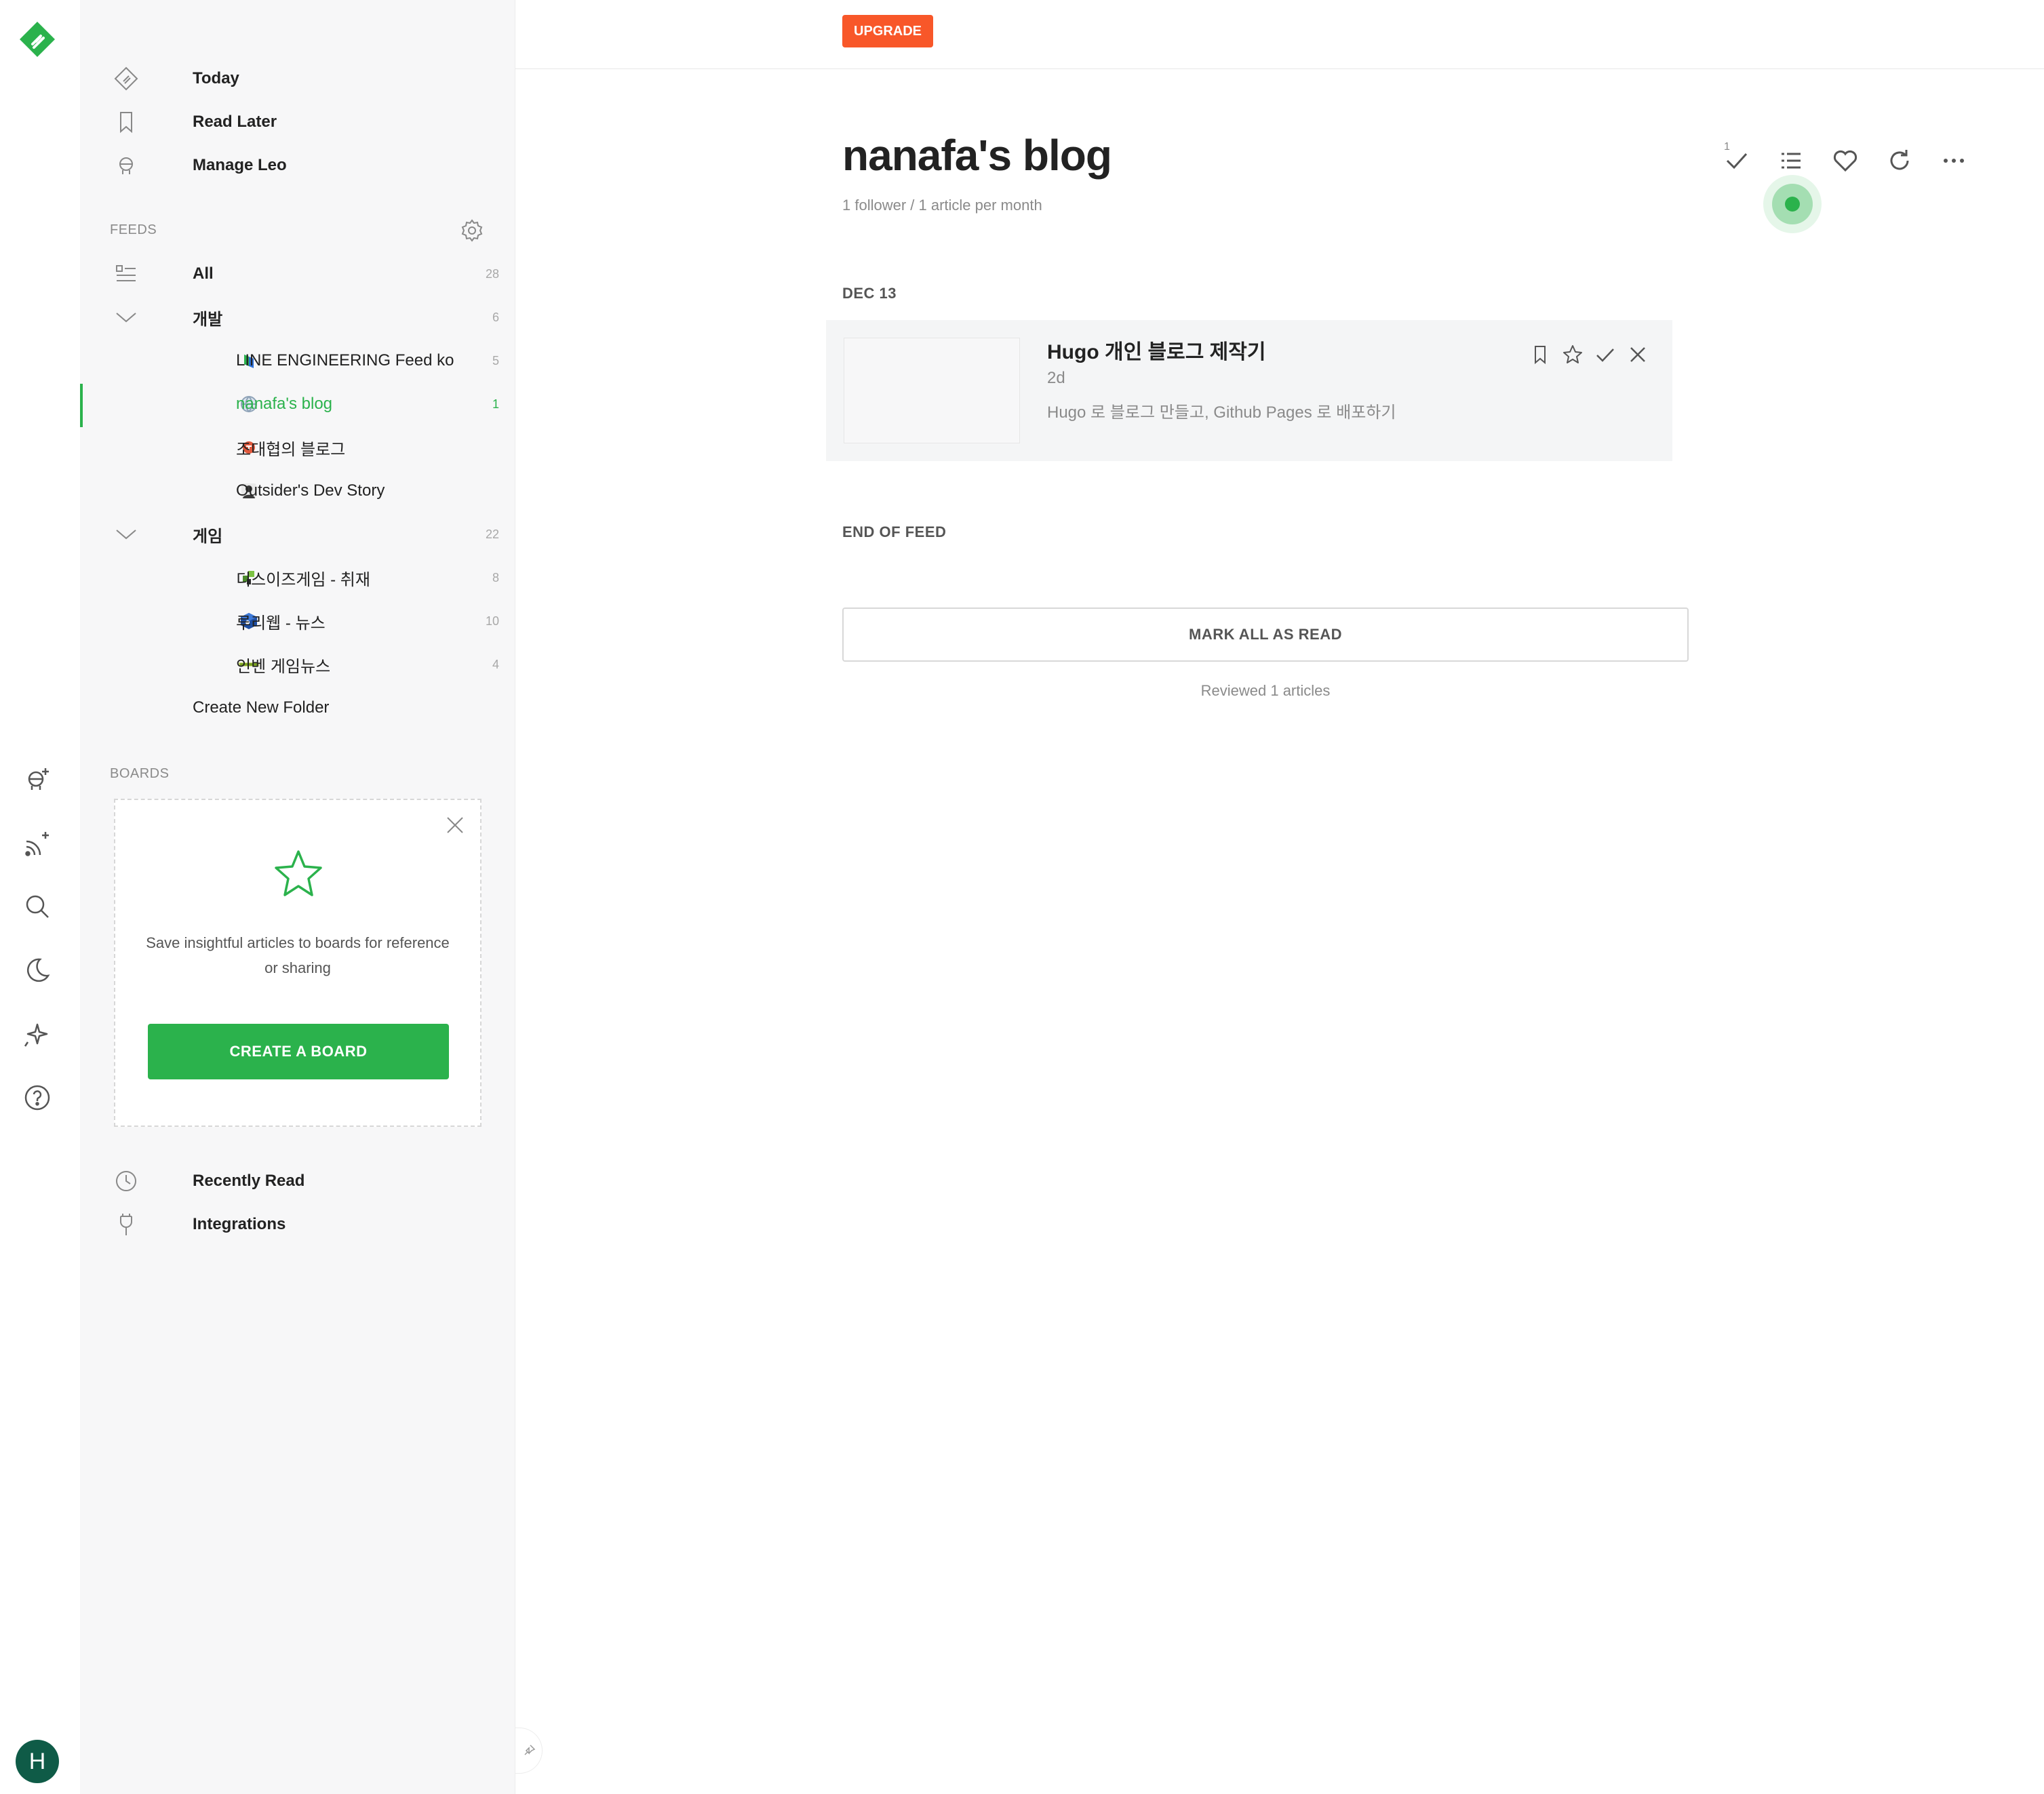  Describe the element at coordinates (37, 39) in the screenshot. I see `feedly-logo` at that location.